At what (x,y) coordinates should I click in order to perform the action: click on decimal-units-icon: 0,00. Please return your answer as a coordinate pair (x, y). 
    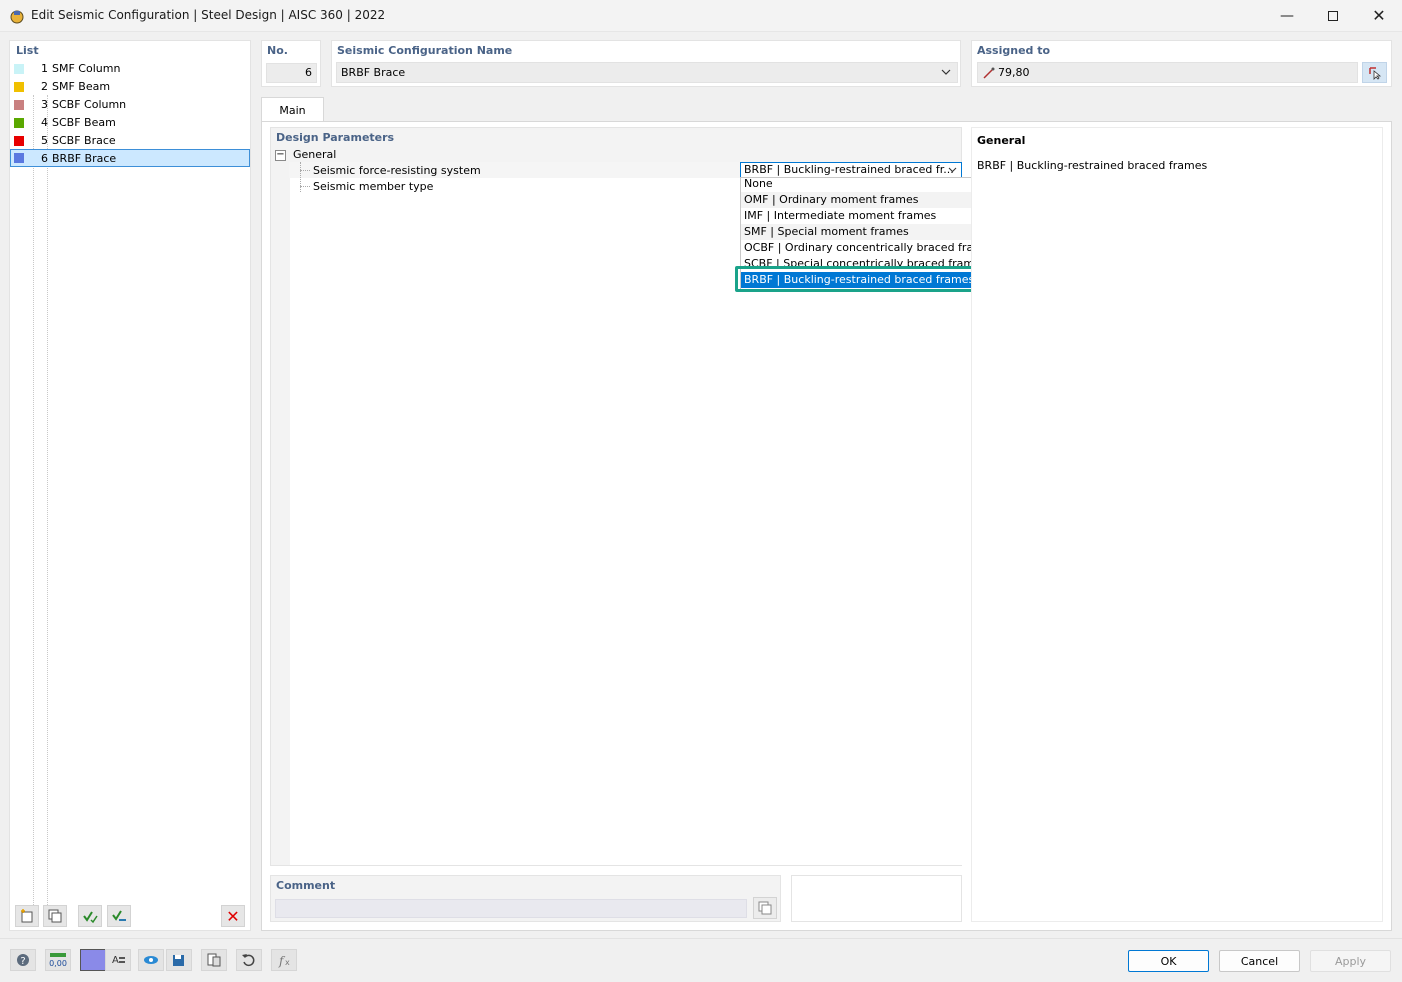
    Looking at the image, I should click on (58, 960).